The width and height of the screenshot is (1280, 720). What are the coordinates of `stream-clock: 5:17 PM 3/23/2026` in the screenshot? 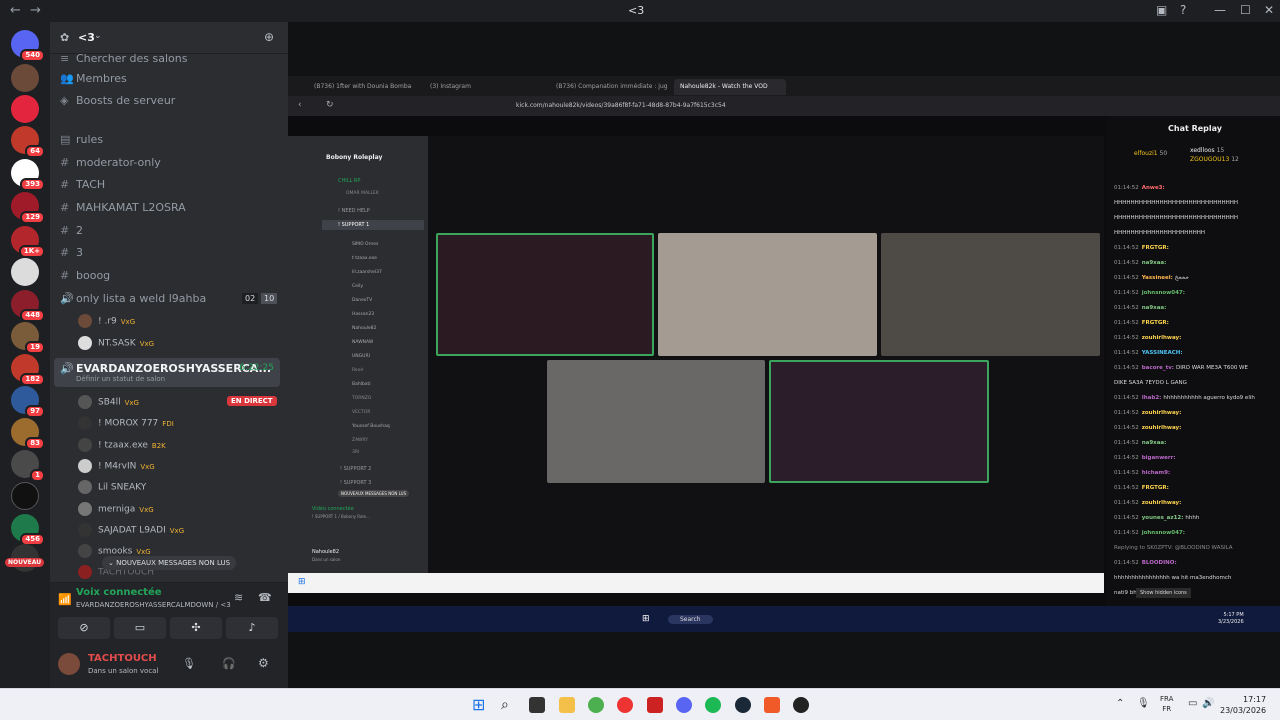 It's located at (1231, 618).